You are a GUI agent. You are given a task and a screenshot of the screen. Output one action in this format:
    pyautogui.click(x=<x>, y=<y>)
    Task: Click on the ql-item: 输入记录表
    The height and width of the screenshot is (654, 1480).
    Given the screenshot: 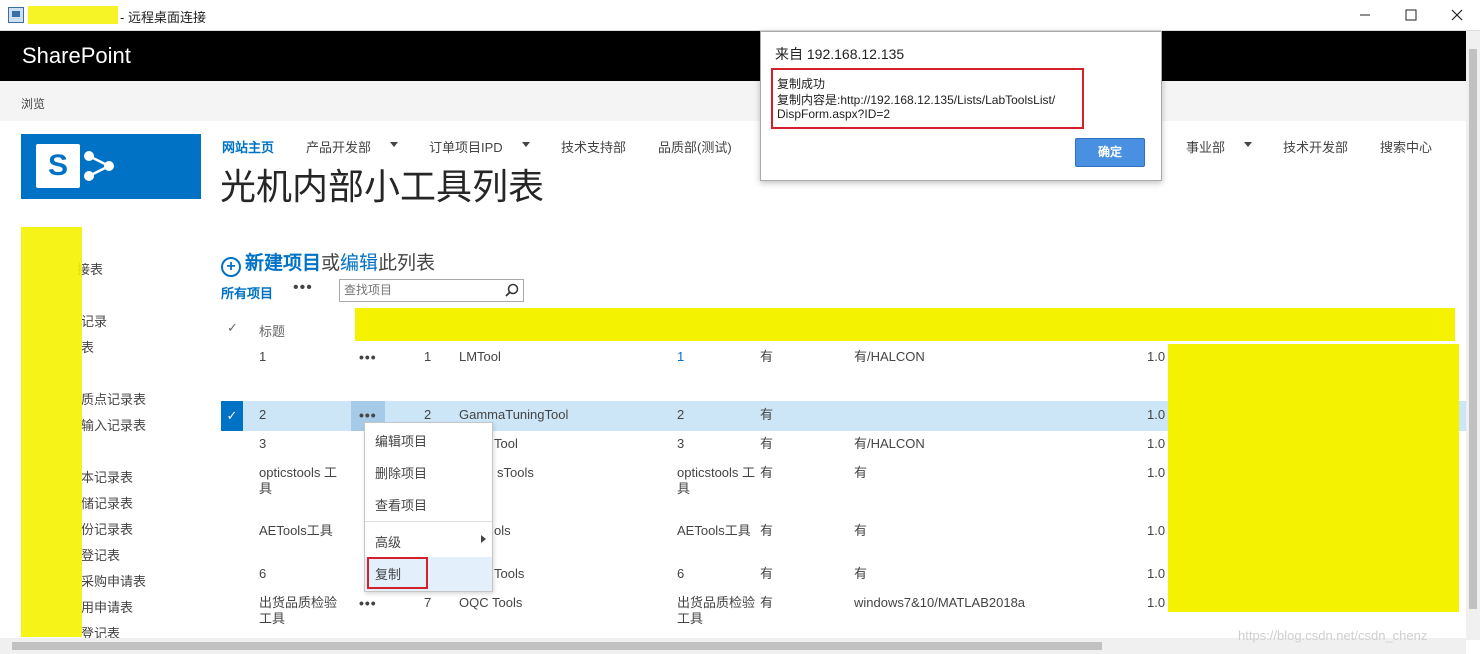 What is the action you would take?
    pyautogui.click(x=113, y=424)
    